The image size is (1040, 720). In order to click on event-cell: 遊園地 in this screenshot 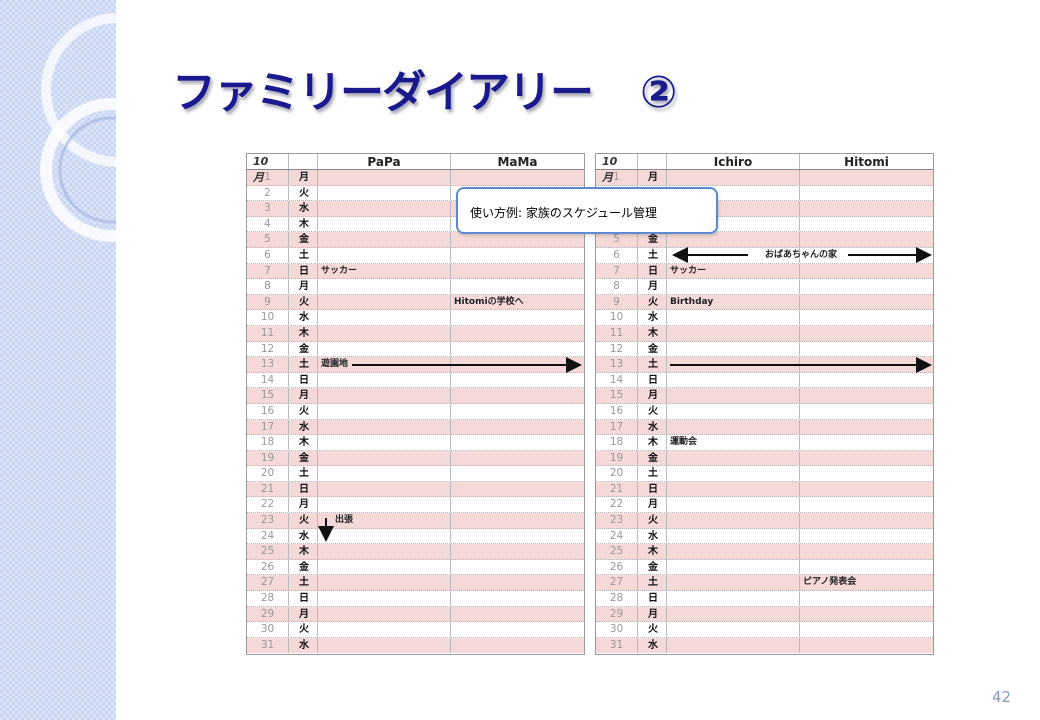, I will do `click(384, 364)`.